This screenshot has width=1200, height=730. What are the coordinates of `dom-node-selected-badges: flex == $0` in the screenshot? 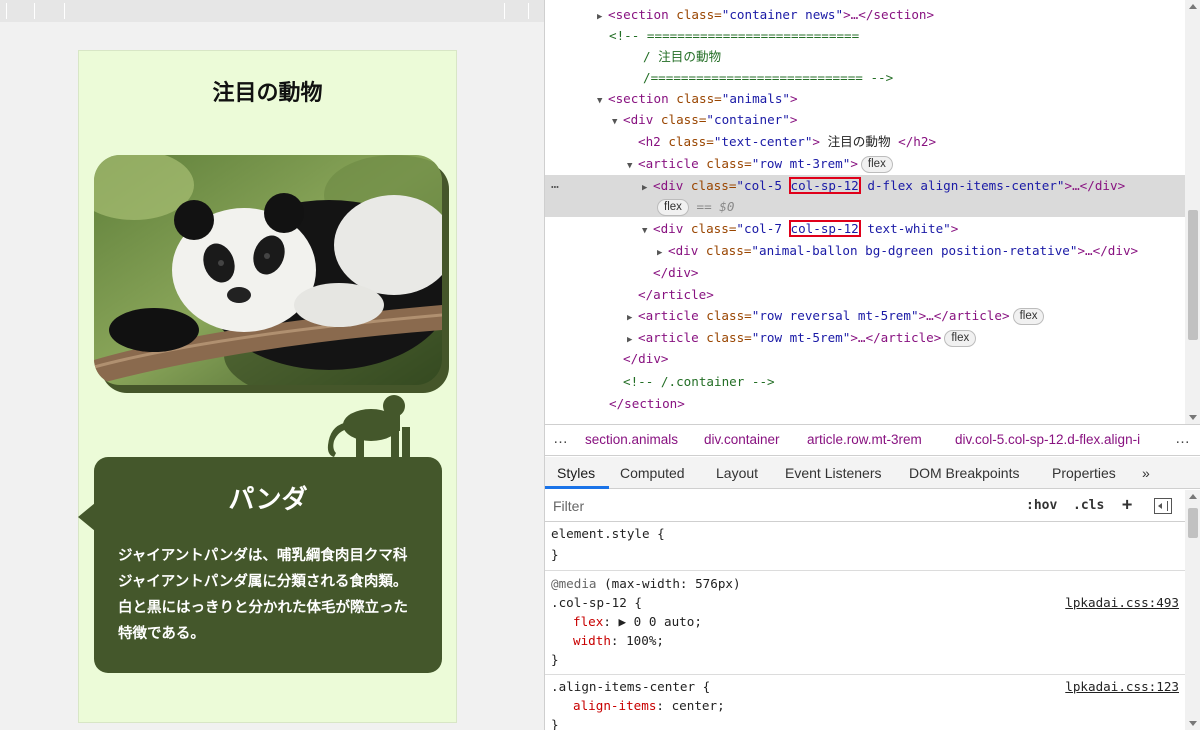 It's located at (695, 207).